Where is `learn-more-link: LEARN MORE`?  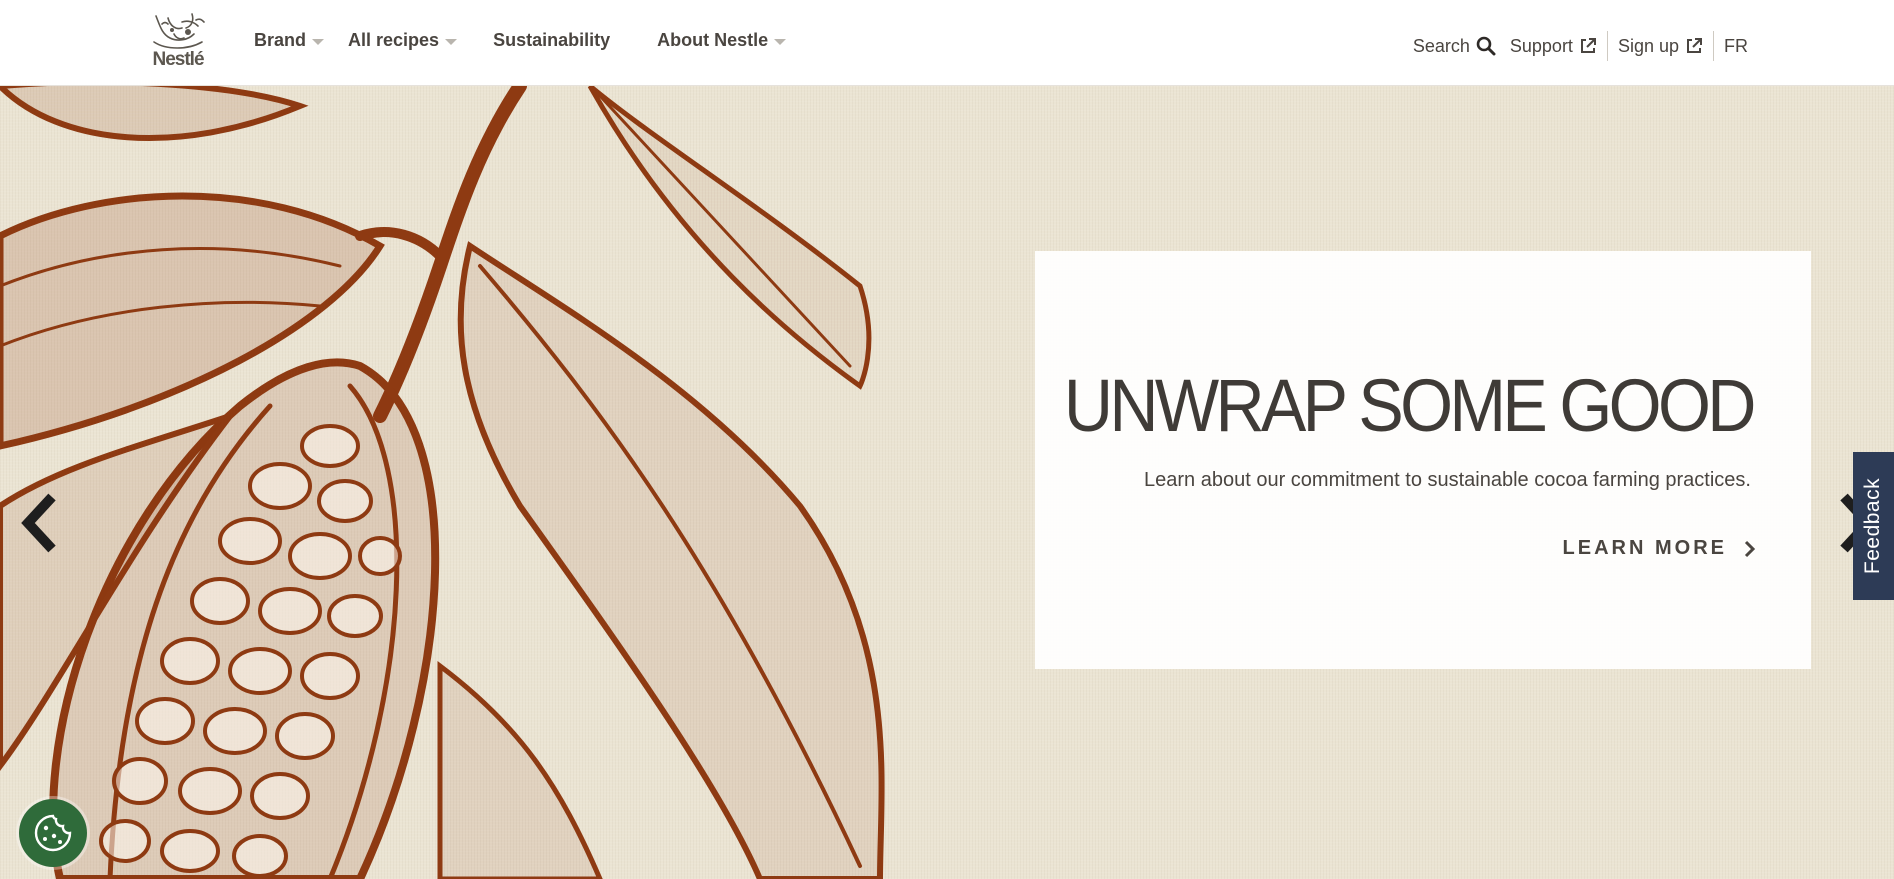 learn-more-link: LEARN MORE is located at coordinates (1660, 548).